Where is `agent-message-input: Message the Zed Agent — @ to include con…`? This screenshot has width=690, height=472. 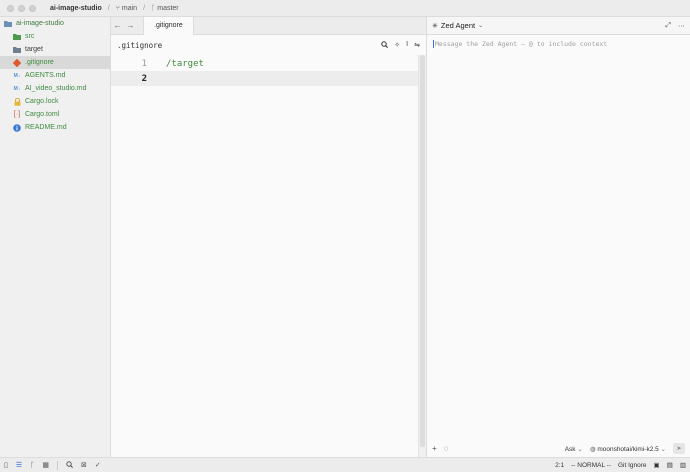 agent-message-input: Message the Zed Agent — @ to include con… is located at coordinates (520, 44).